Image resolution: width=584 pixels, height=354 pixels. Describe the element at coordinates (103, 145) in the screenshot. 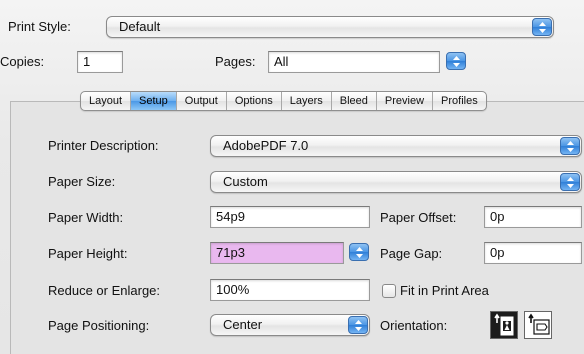

I see `printer-description-label: Printer Description:` at that location.